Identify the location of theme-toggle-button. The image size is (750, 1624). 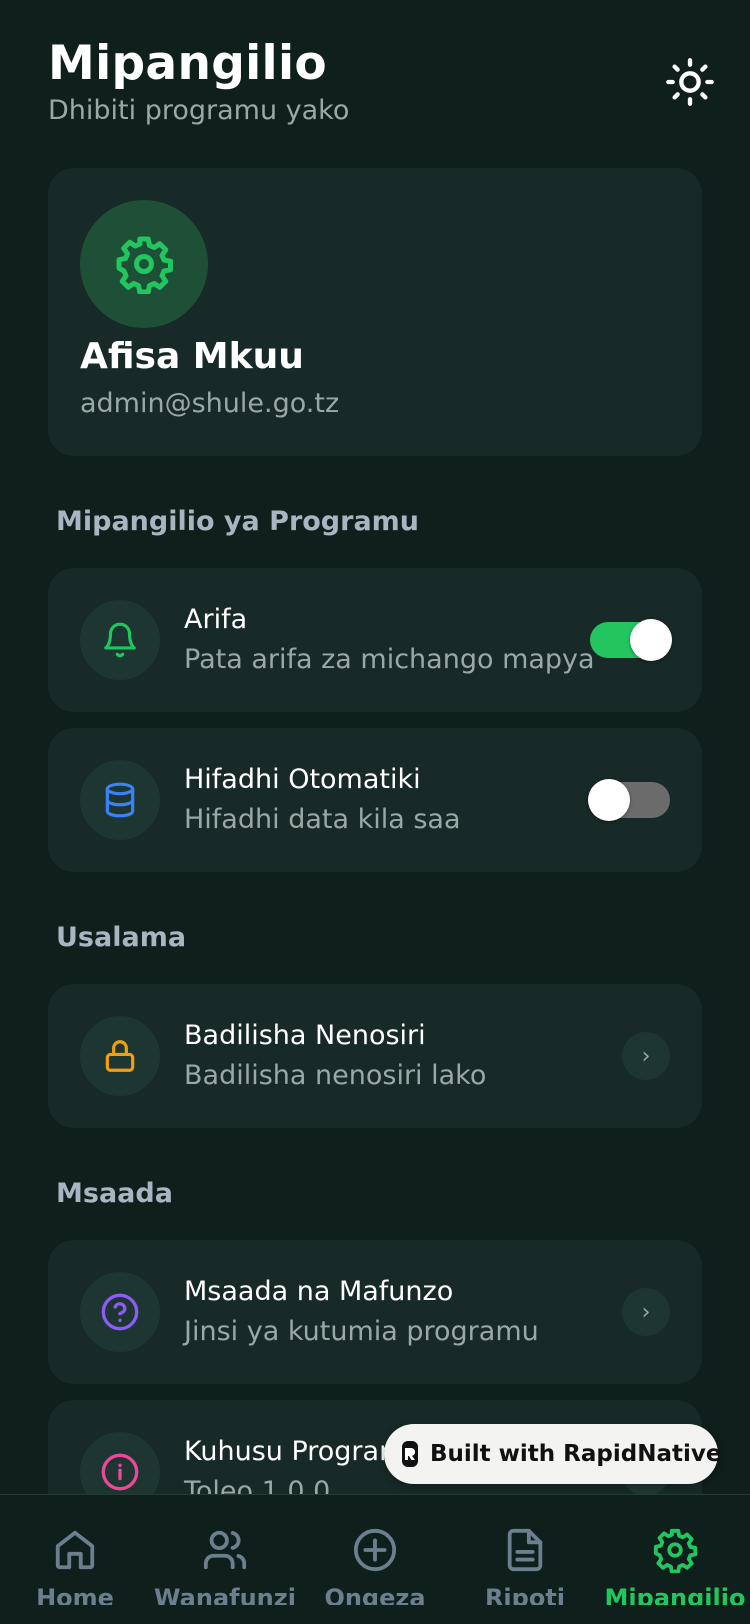
(690, 82).